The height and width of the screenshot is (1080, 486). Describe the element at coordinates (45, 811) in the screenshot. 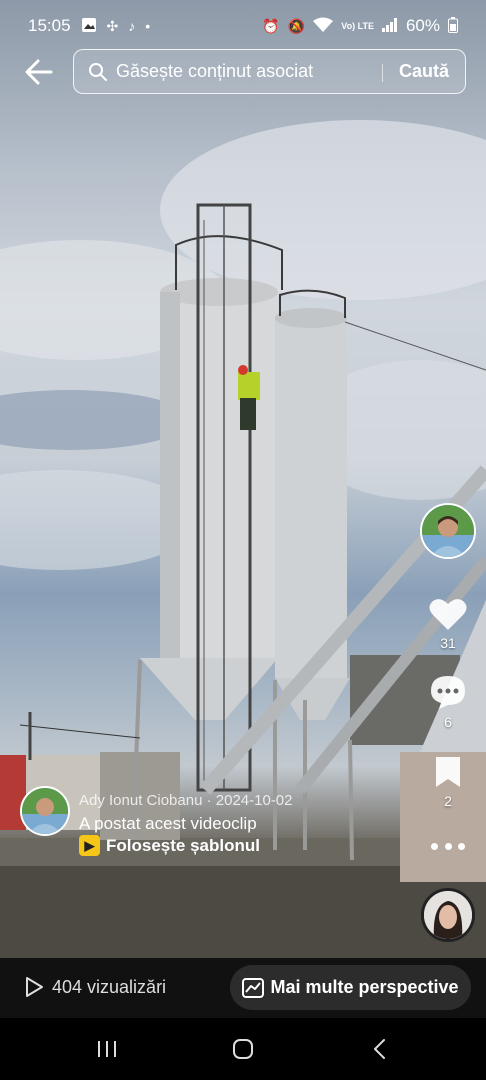

I see `author-avatar` at that location.